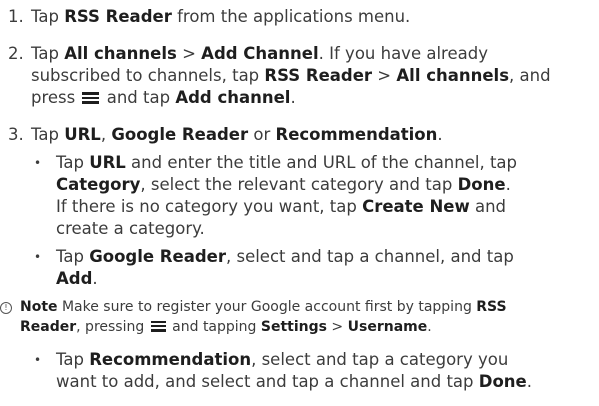 Image resolution: width=599 pixels, height=406 pixels. What do you see at coordinates (416, 206) in the screenshot?
I see `bold-term: Create New` at bounding box center [416, 206].